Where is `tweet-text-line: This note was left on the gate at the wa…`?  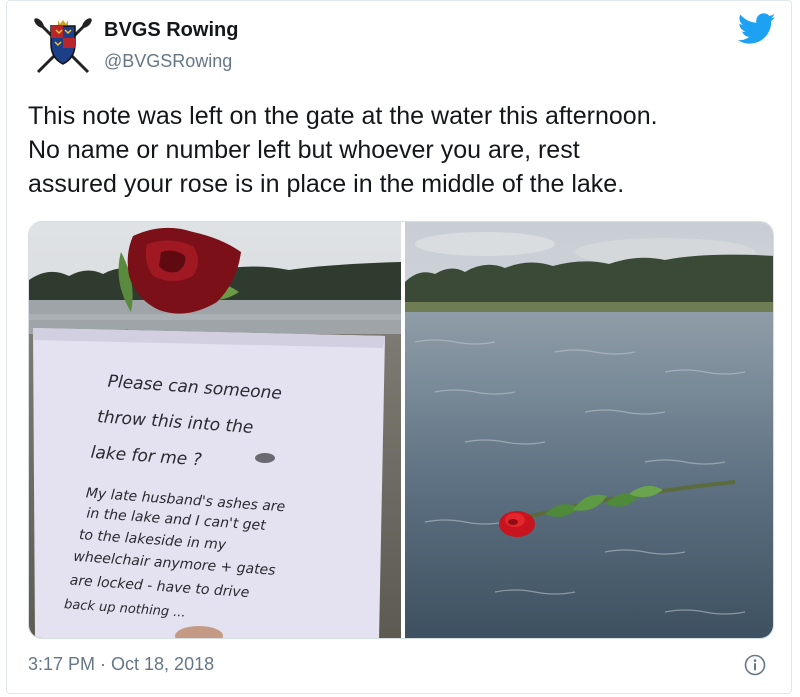 tweet-text-line: This note was left on the gate at the wa… is located at coordinates (343, 116).